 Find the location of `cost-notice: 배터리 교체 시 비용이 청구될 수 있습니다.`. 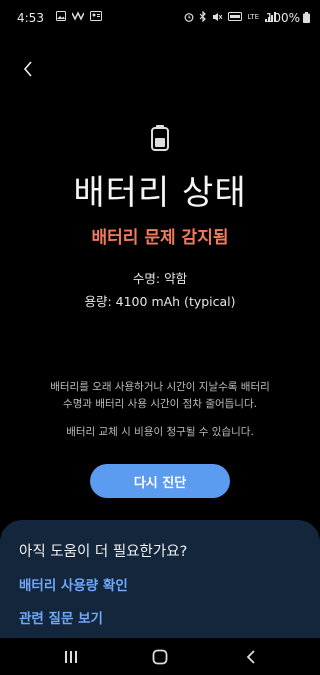

cost-notice: 배터리 교체 시 비용이 청구될 수 있습니다. is located at coordinates (160, 432).